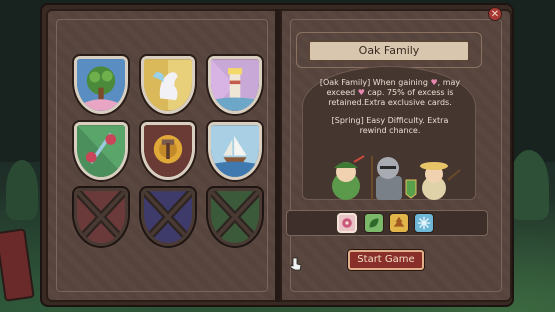 This screenshot has height=312, width=555. Describe the element at coordinates (348, 177) in the screenshot. I see `archer-character` at that location.